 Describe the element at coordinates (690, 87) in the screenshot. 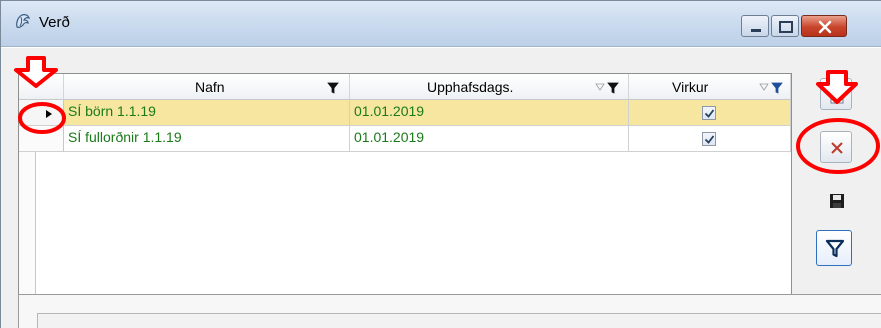

I see `column-header-label: Virkur` at that location.